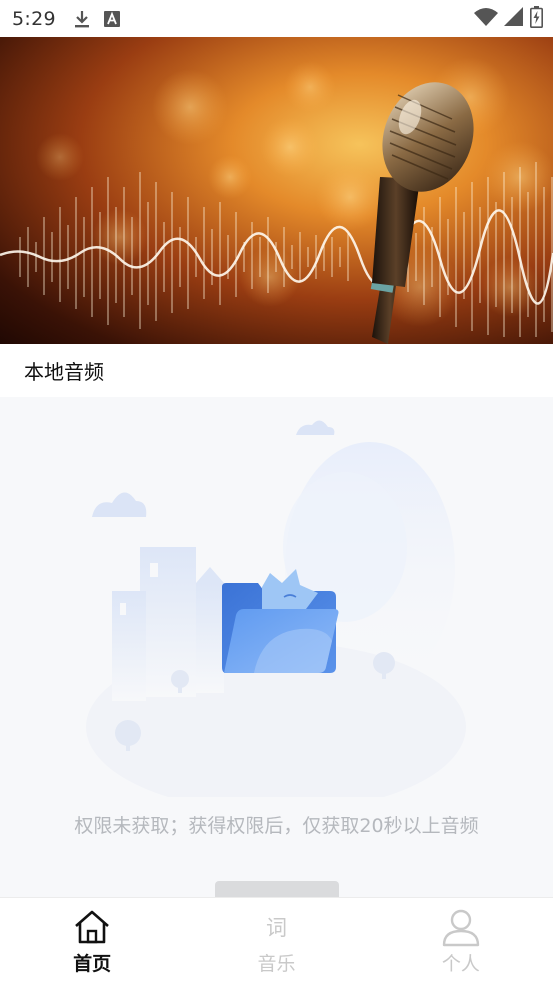  Describe the element at coordinates (461, 927) in the screenshot. I see `person-icon` at that location.